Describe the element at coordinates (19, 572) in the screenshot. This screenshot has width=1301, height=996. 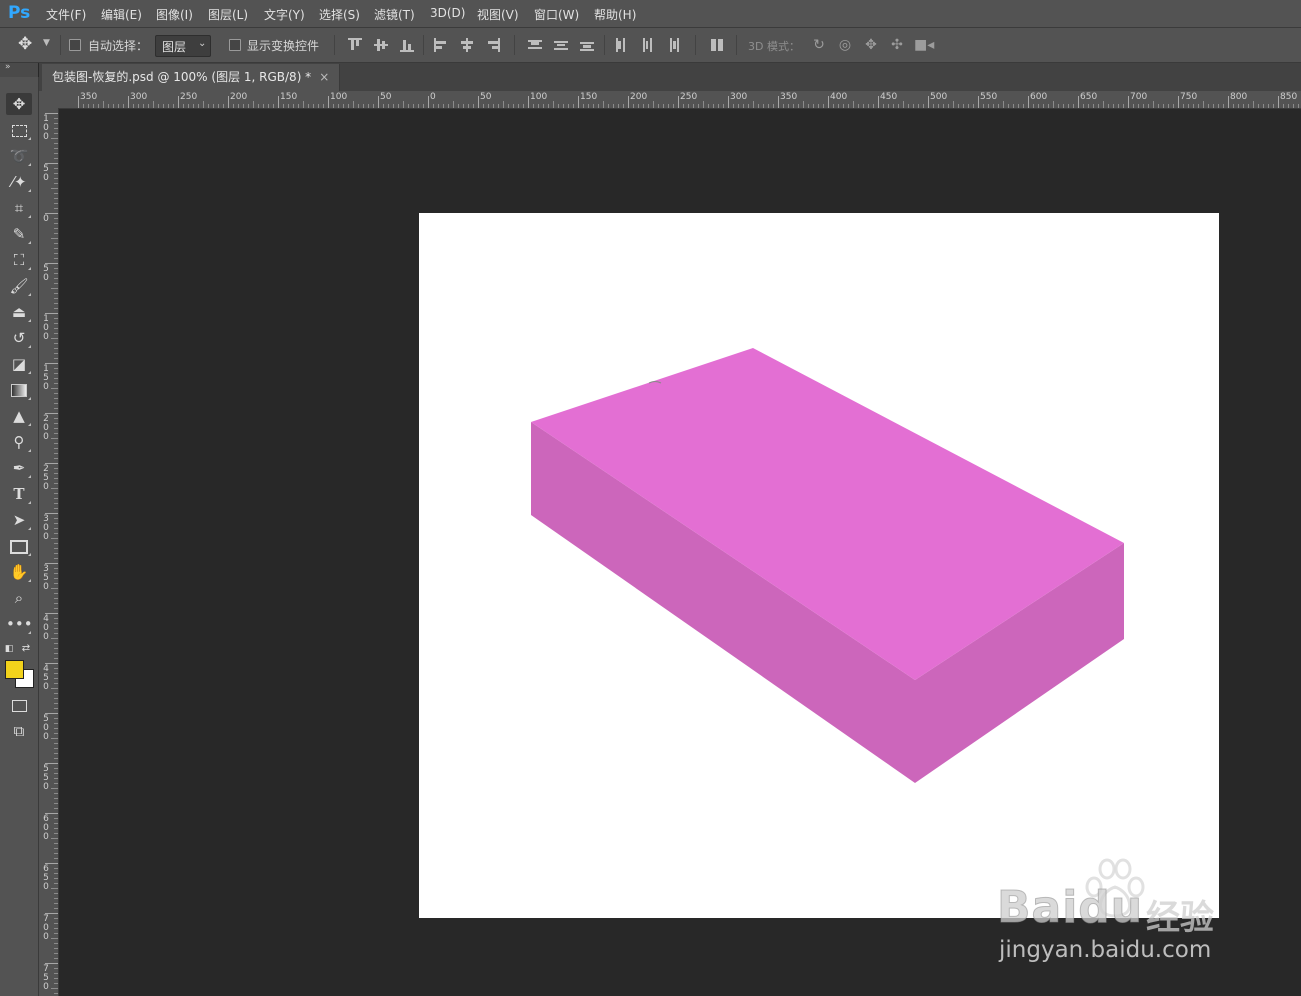
I see `hand-tool-icon: ✋` at that location.